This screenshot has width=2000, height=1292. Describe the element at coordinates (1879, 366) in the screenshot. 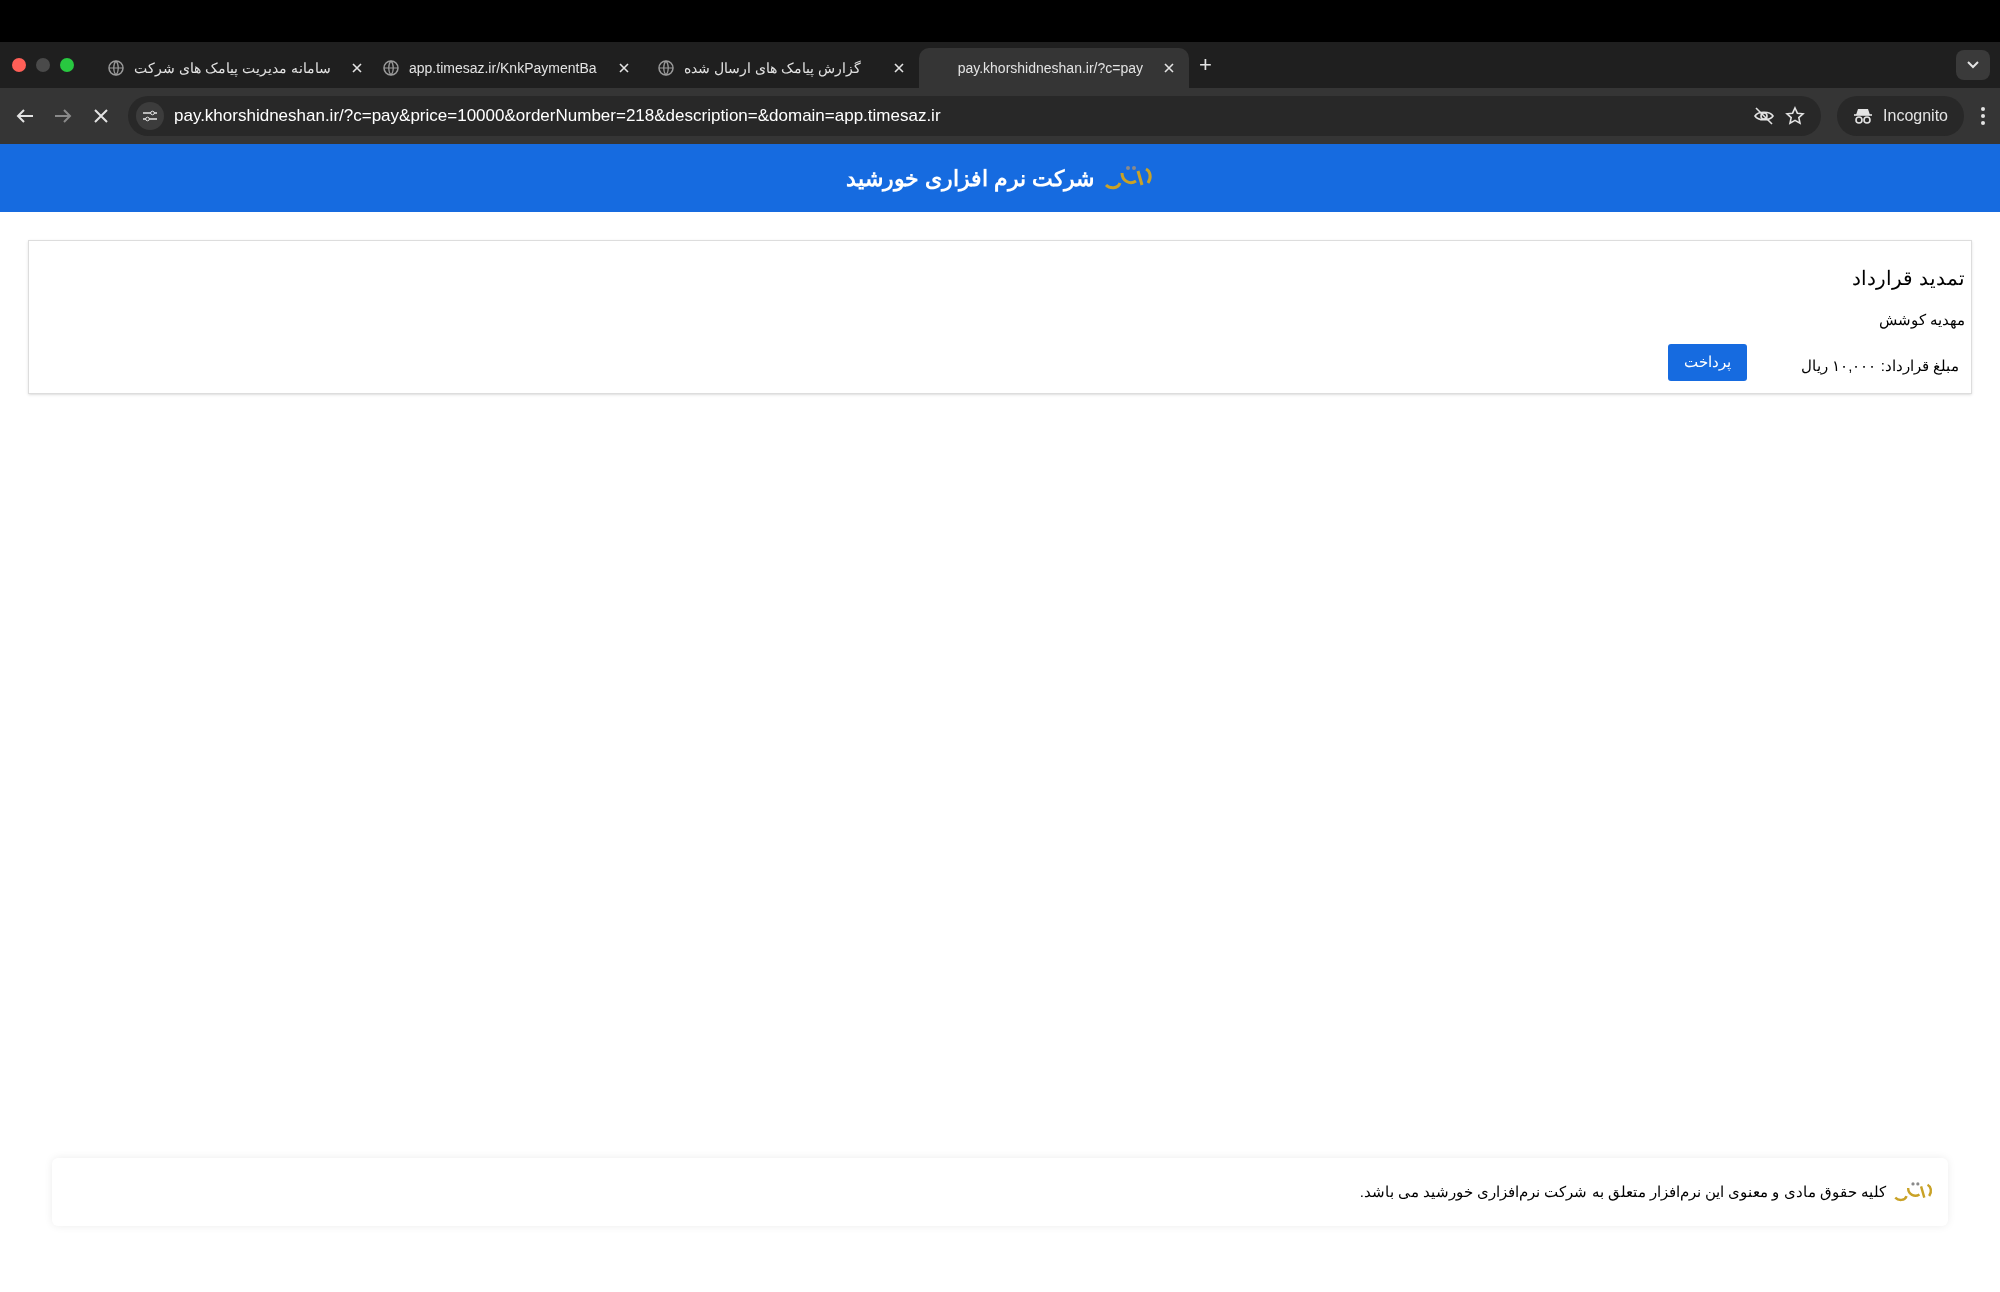

I see `contract-amount: مبلغ قرارداد: ۱۰,۰۰۰ ریال` at that location.